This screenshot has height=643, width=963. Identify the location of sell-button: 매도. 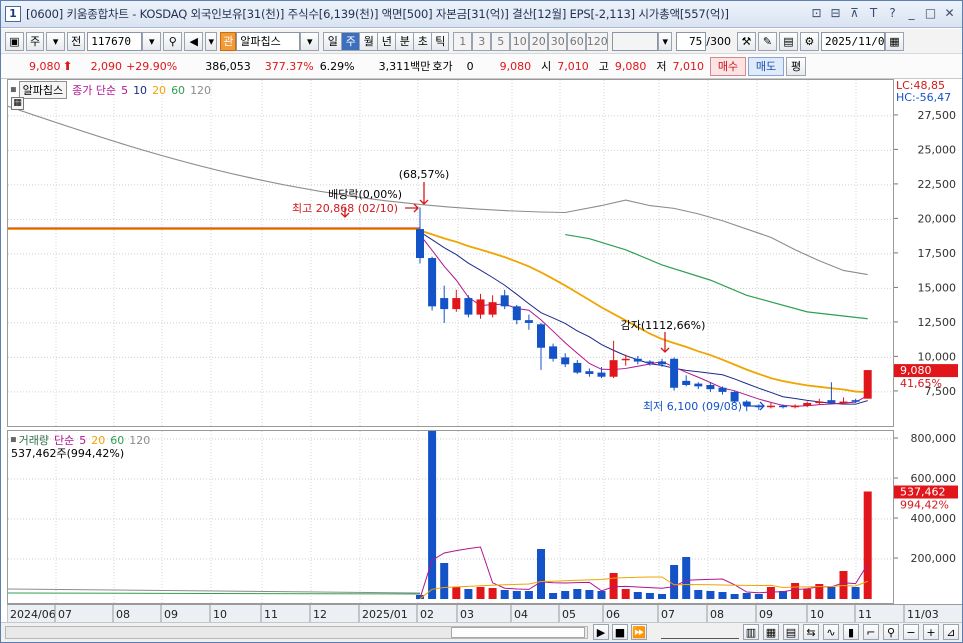
(766, 66).